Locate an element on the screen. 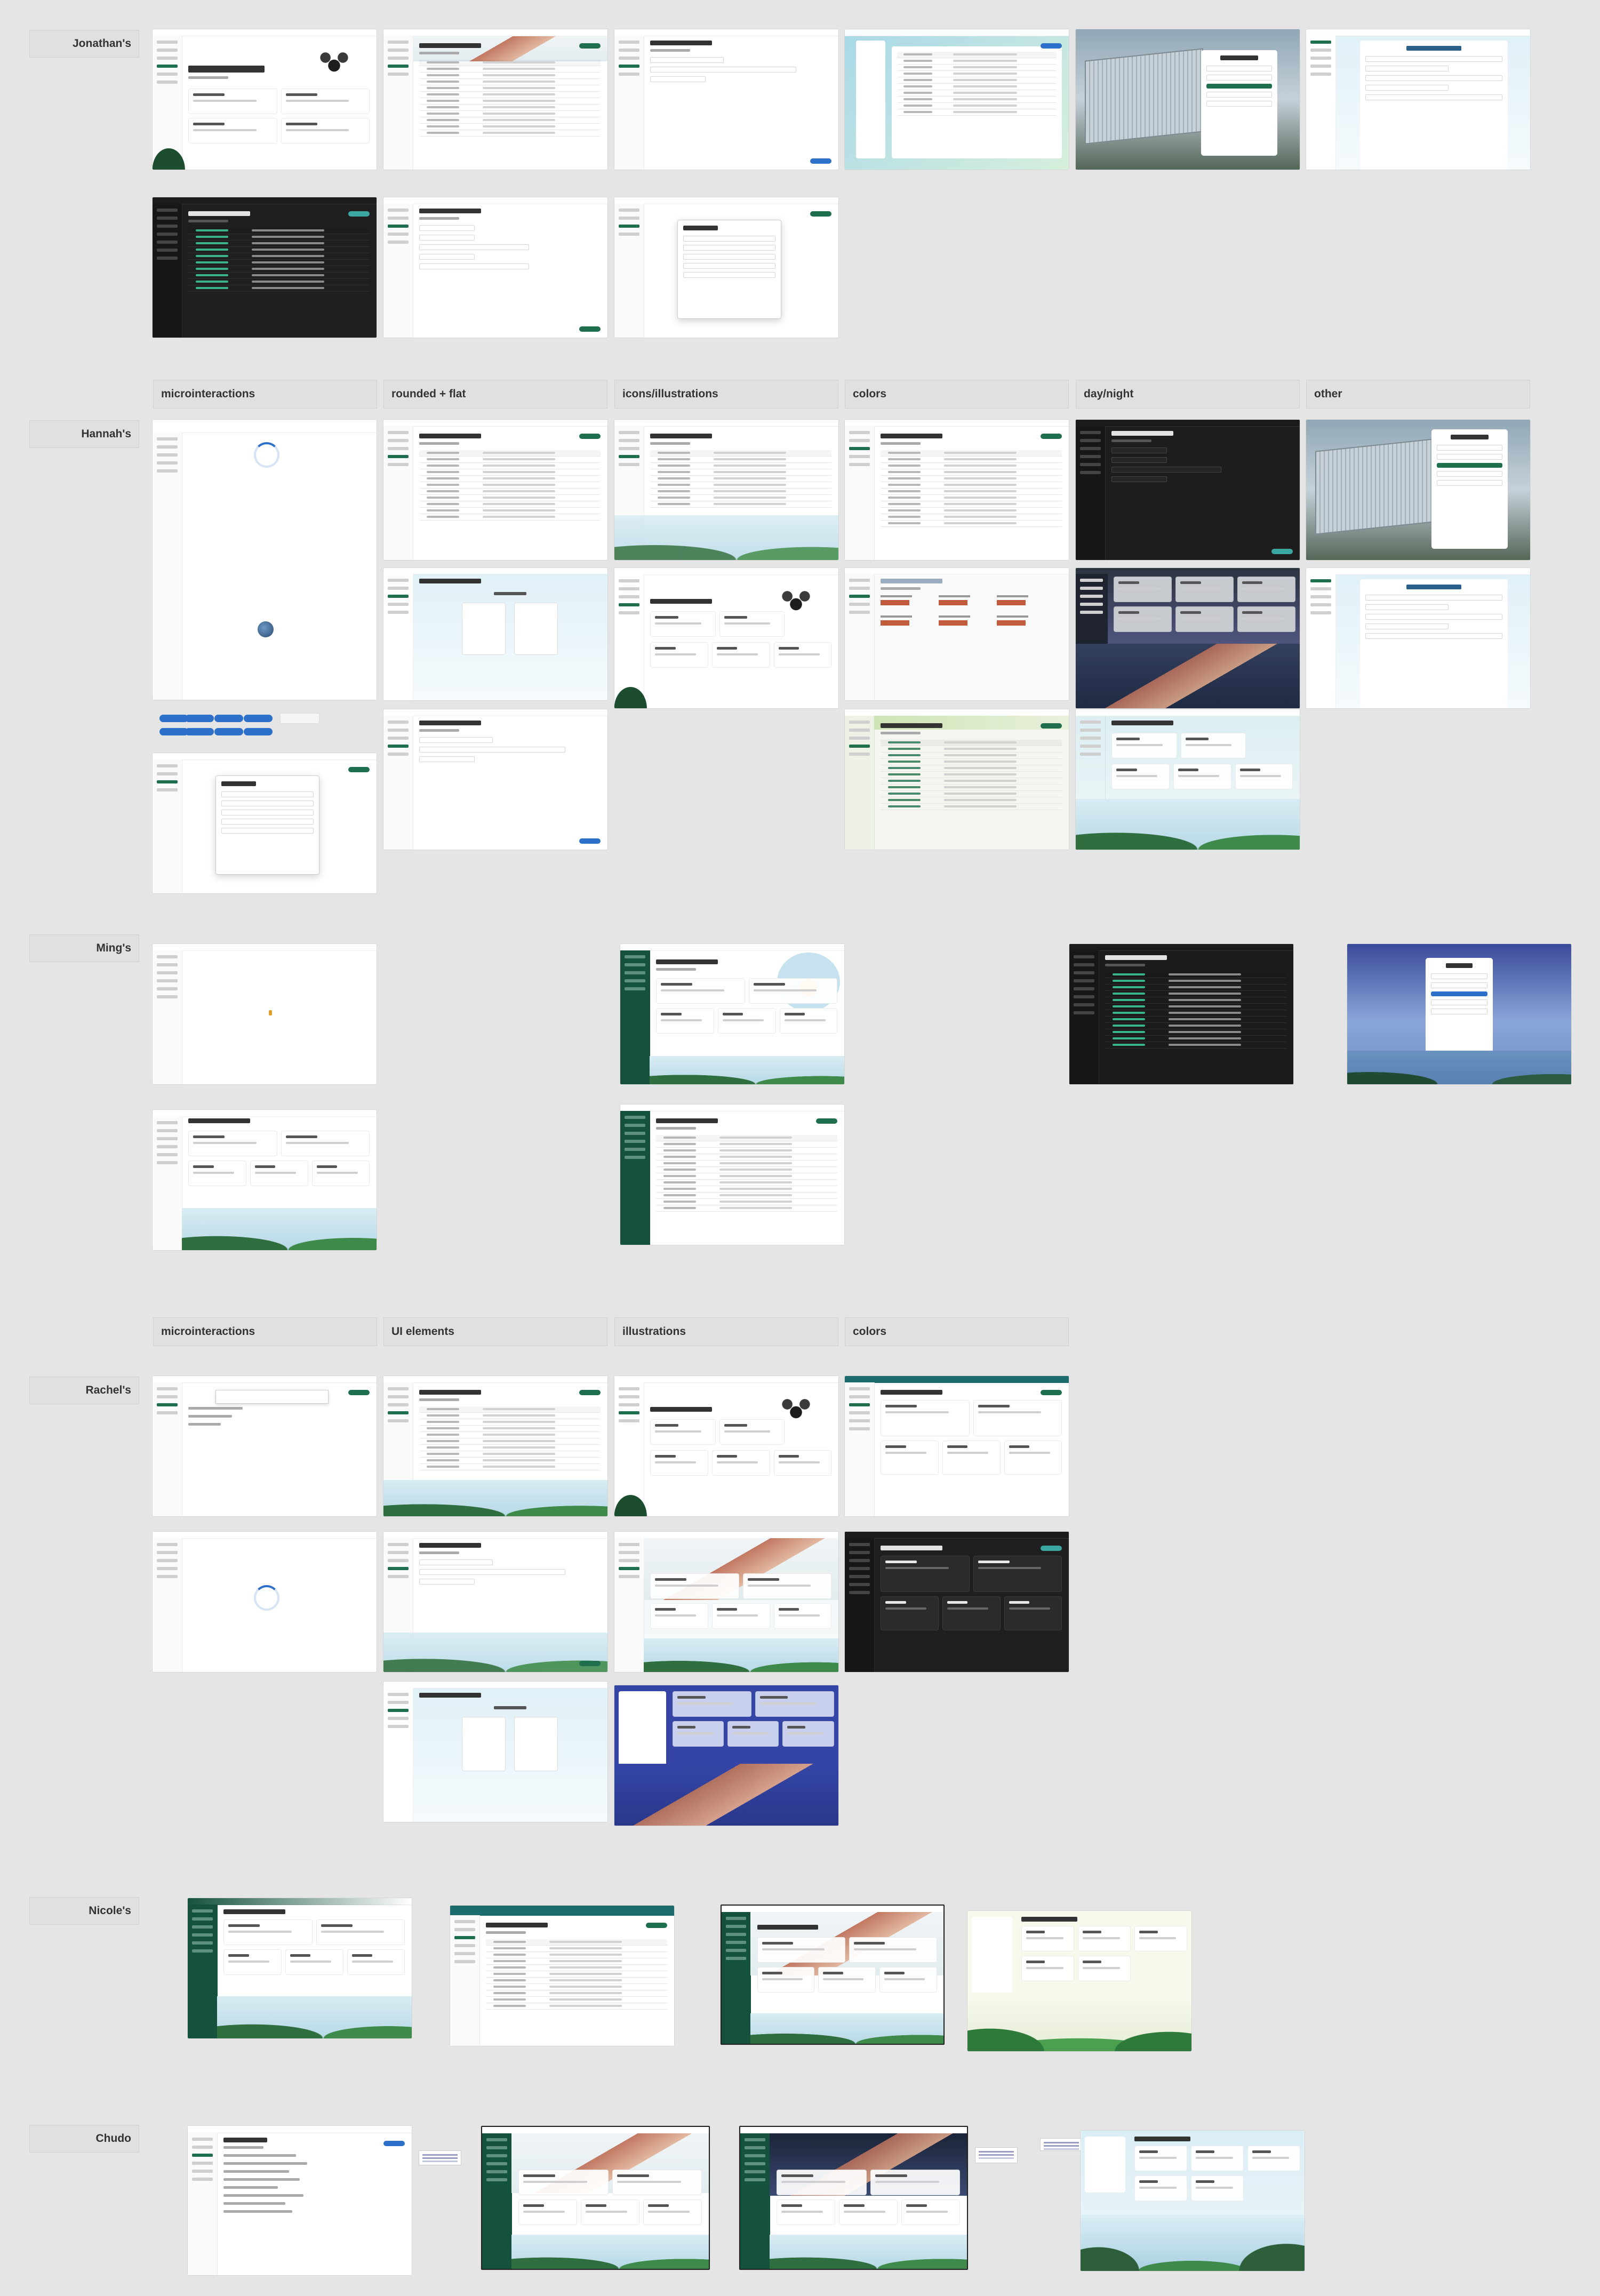 This screenshot has height=2296, width=1600. thumbnail-login-photo-alt is located at coordinates (1418, 490).